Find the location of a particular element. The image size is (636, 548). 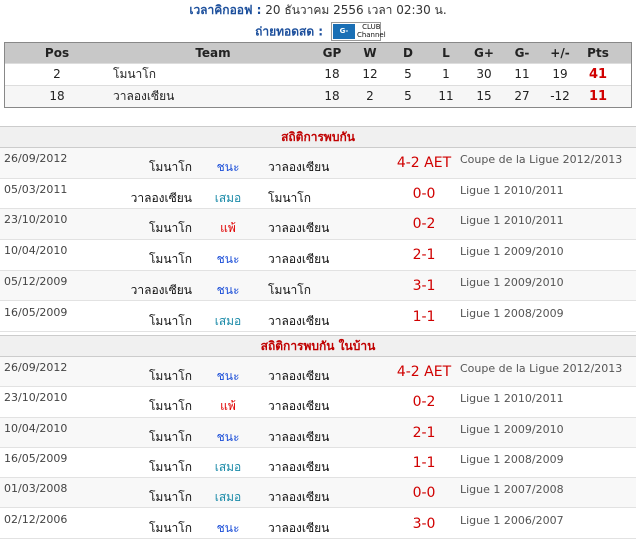

away-team: โมนาโก is located at coordinates (290, 197).